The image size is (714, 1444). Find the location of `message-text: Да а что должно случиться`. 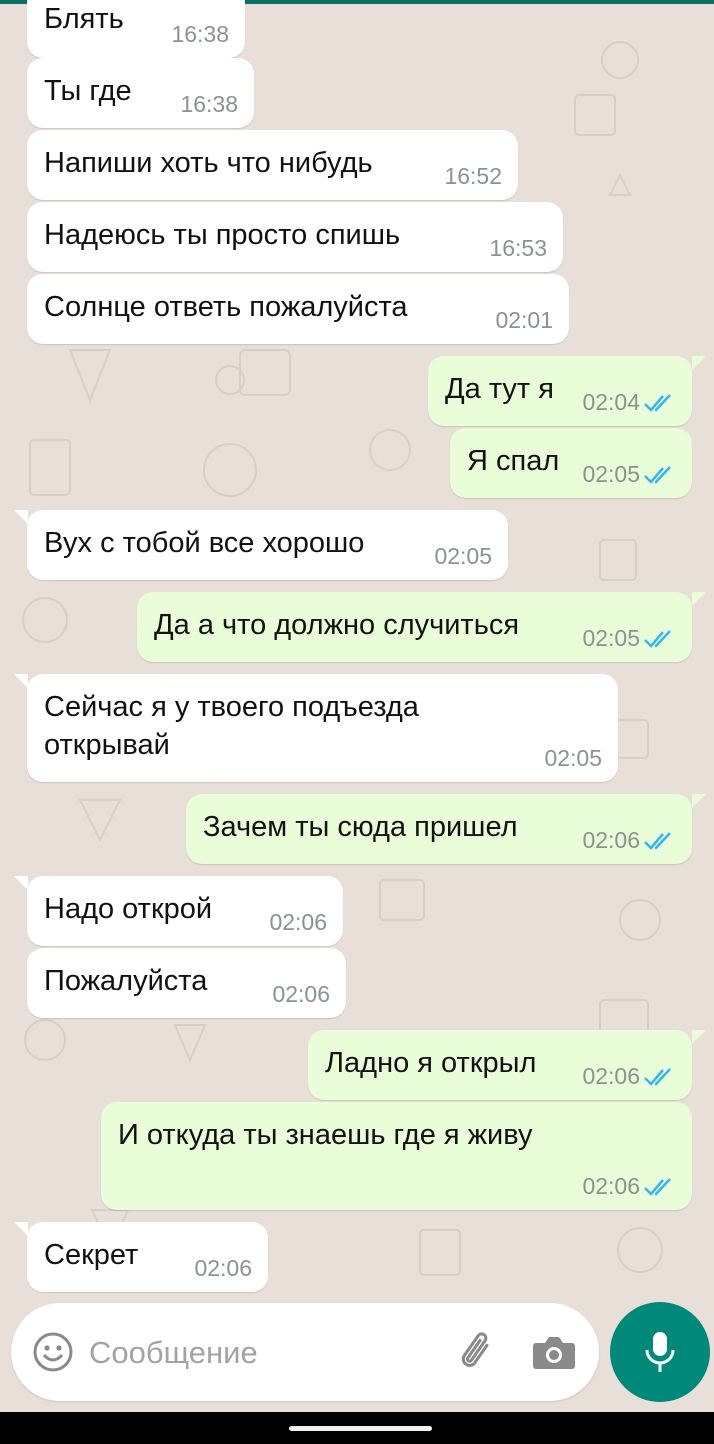

message-text: Да а что должно случиться is located at coordinates (337, 625).